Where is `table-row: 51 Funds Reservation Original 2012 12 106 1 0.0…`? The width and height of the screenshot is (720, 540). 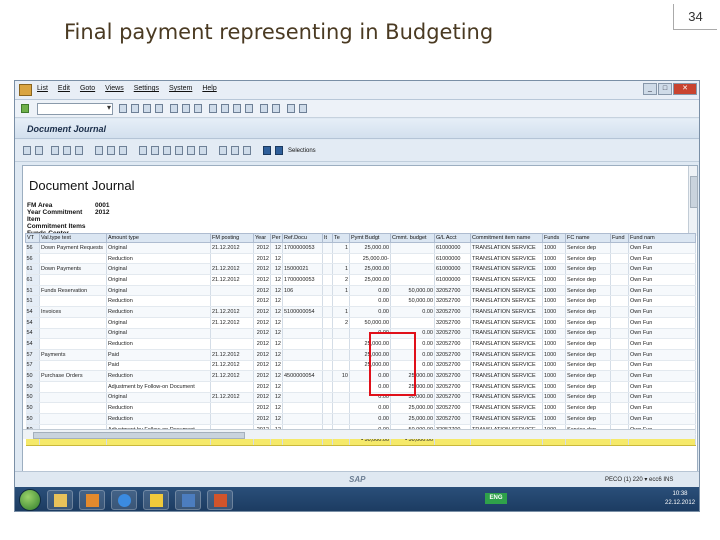 table-row: 51 Funds Reservation Original 2012 12 106 1 0.0… is located at coordinates (360, 291).